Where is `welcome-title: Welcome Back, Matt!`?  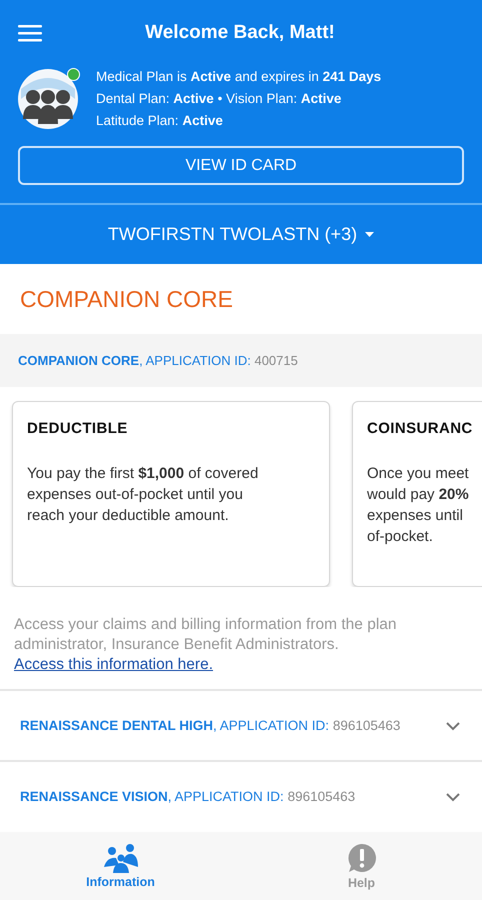 welcome-title: Welcome Back, Matt! is located at coordinates (240, 33).